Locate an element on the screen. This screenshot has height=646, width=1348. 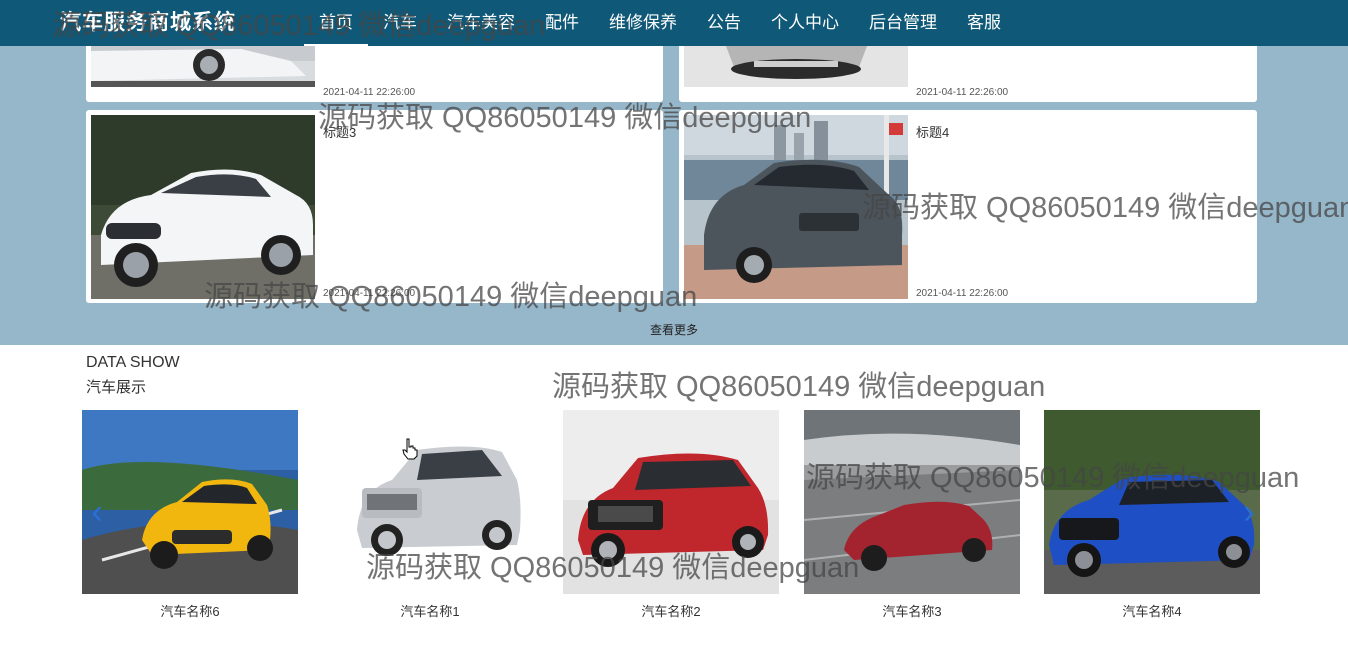
view-more-link: 查看更多 is located at coordinates (674, 329).